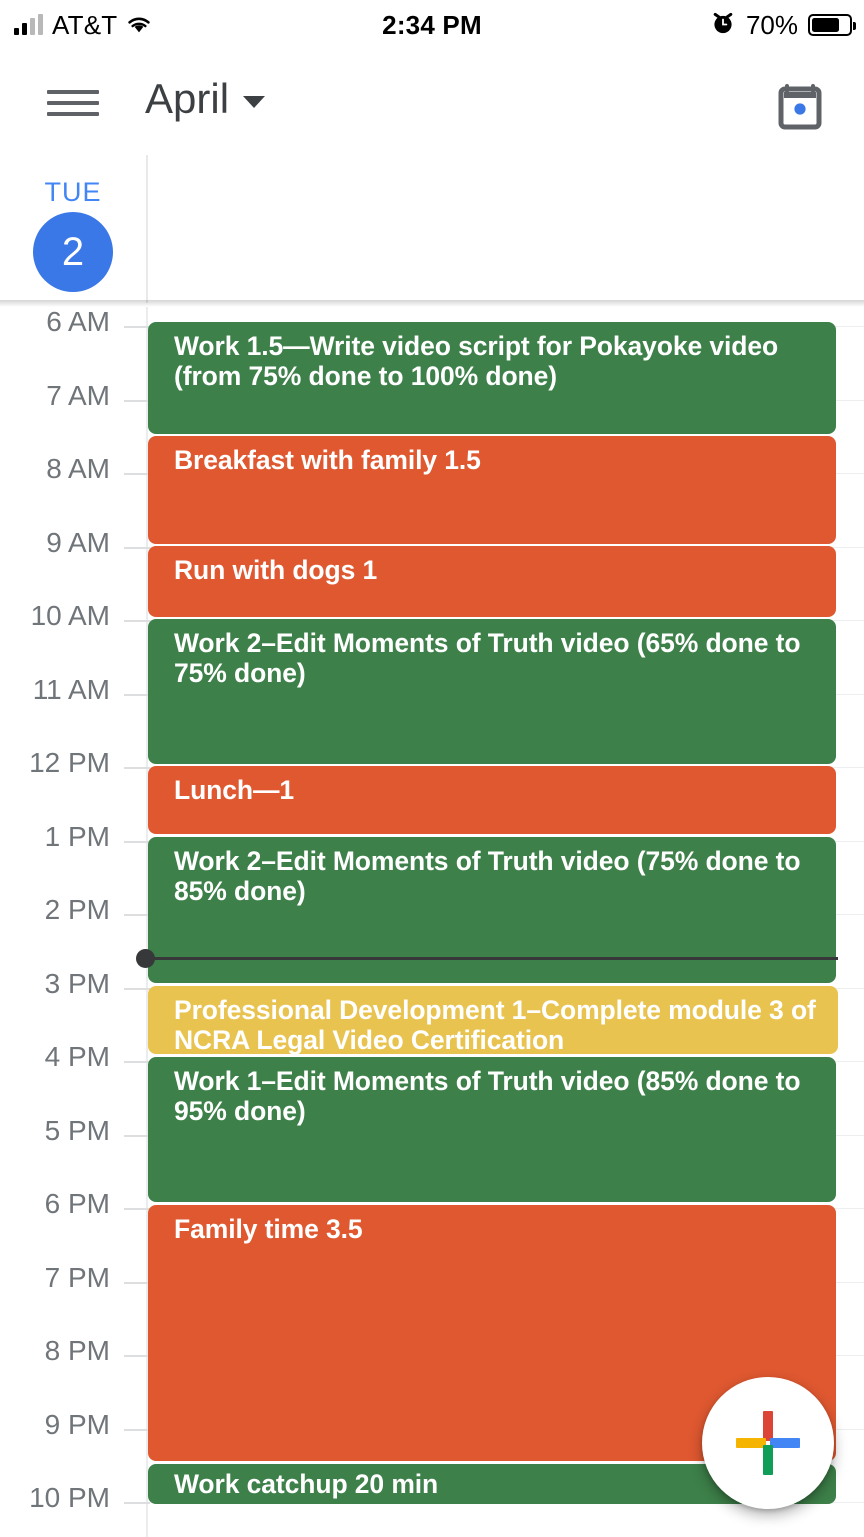 The width and height of the screenshot is (864, 1537). I want to click on alarm-clock-icon, so click(723, 25).